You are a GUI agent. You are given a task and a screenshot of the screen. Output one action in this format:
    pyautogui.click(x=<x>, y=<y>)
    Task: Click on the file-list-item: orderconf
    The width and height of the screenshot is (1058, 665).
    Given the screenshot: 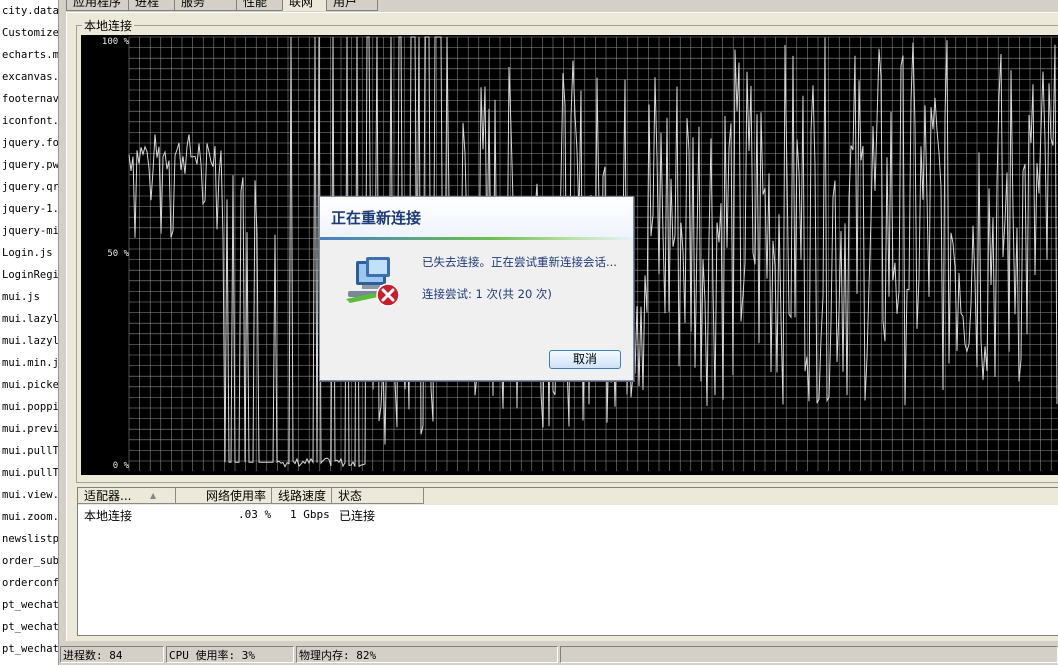 What is the action you would take?
    pyautogui.click(x=29, y=583)
    